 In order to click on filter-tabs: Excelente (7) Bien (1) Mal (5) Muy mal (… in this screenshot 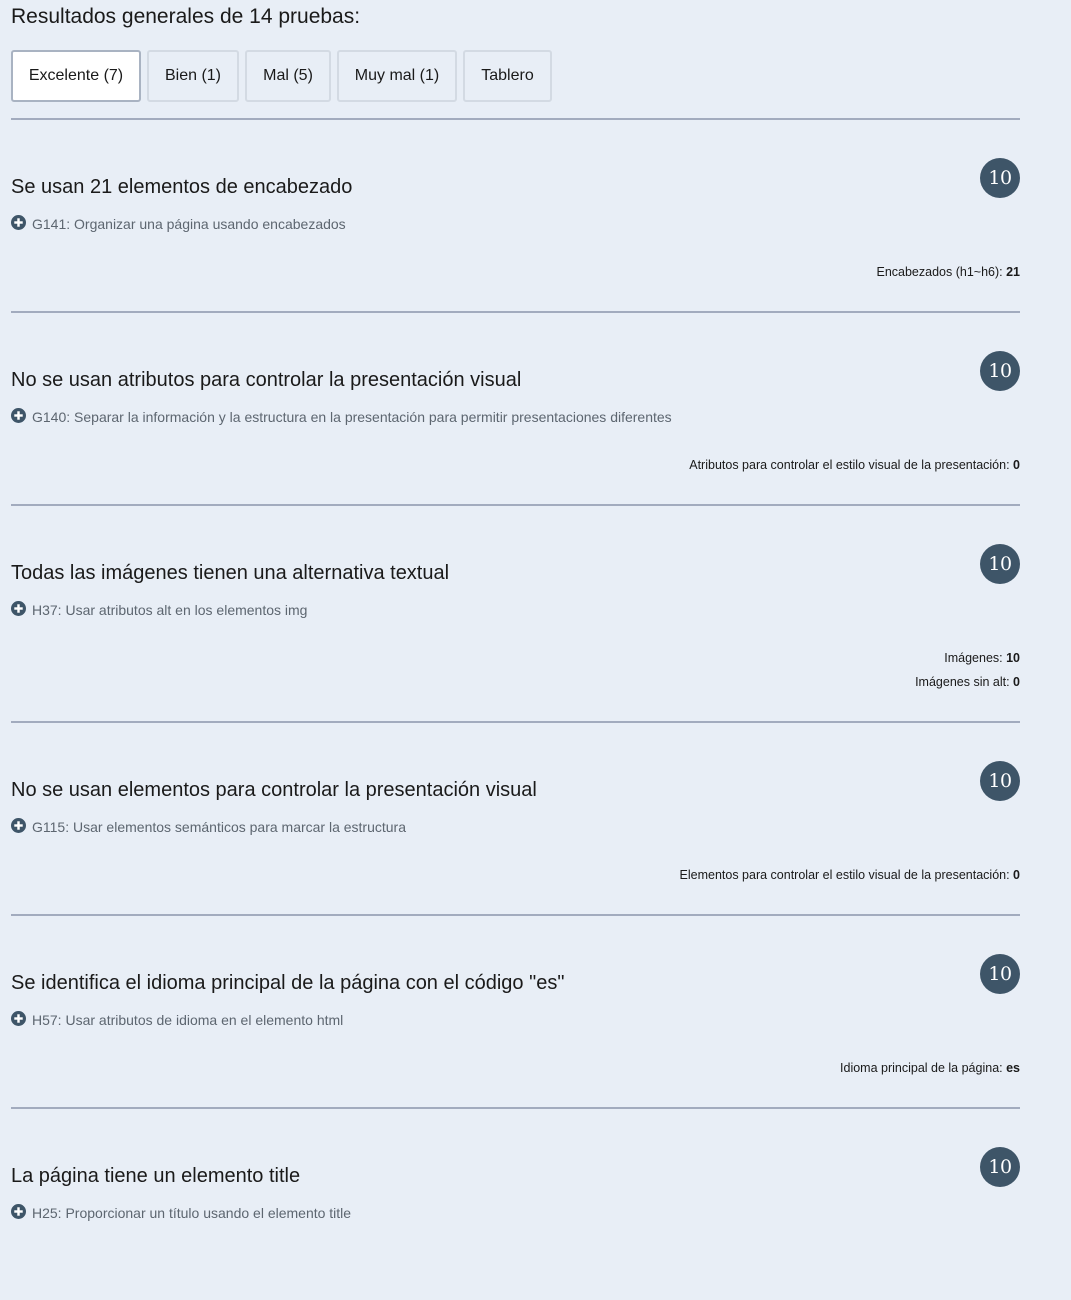, I will do `click(515, 76)`.